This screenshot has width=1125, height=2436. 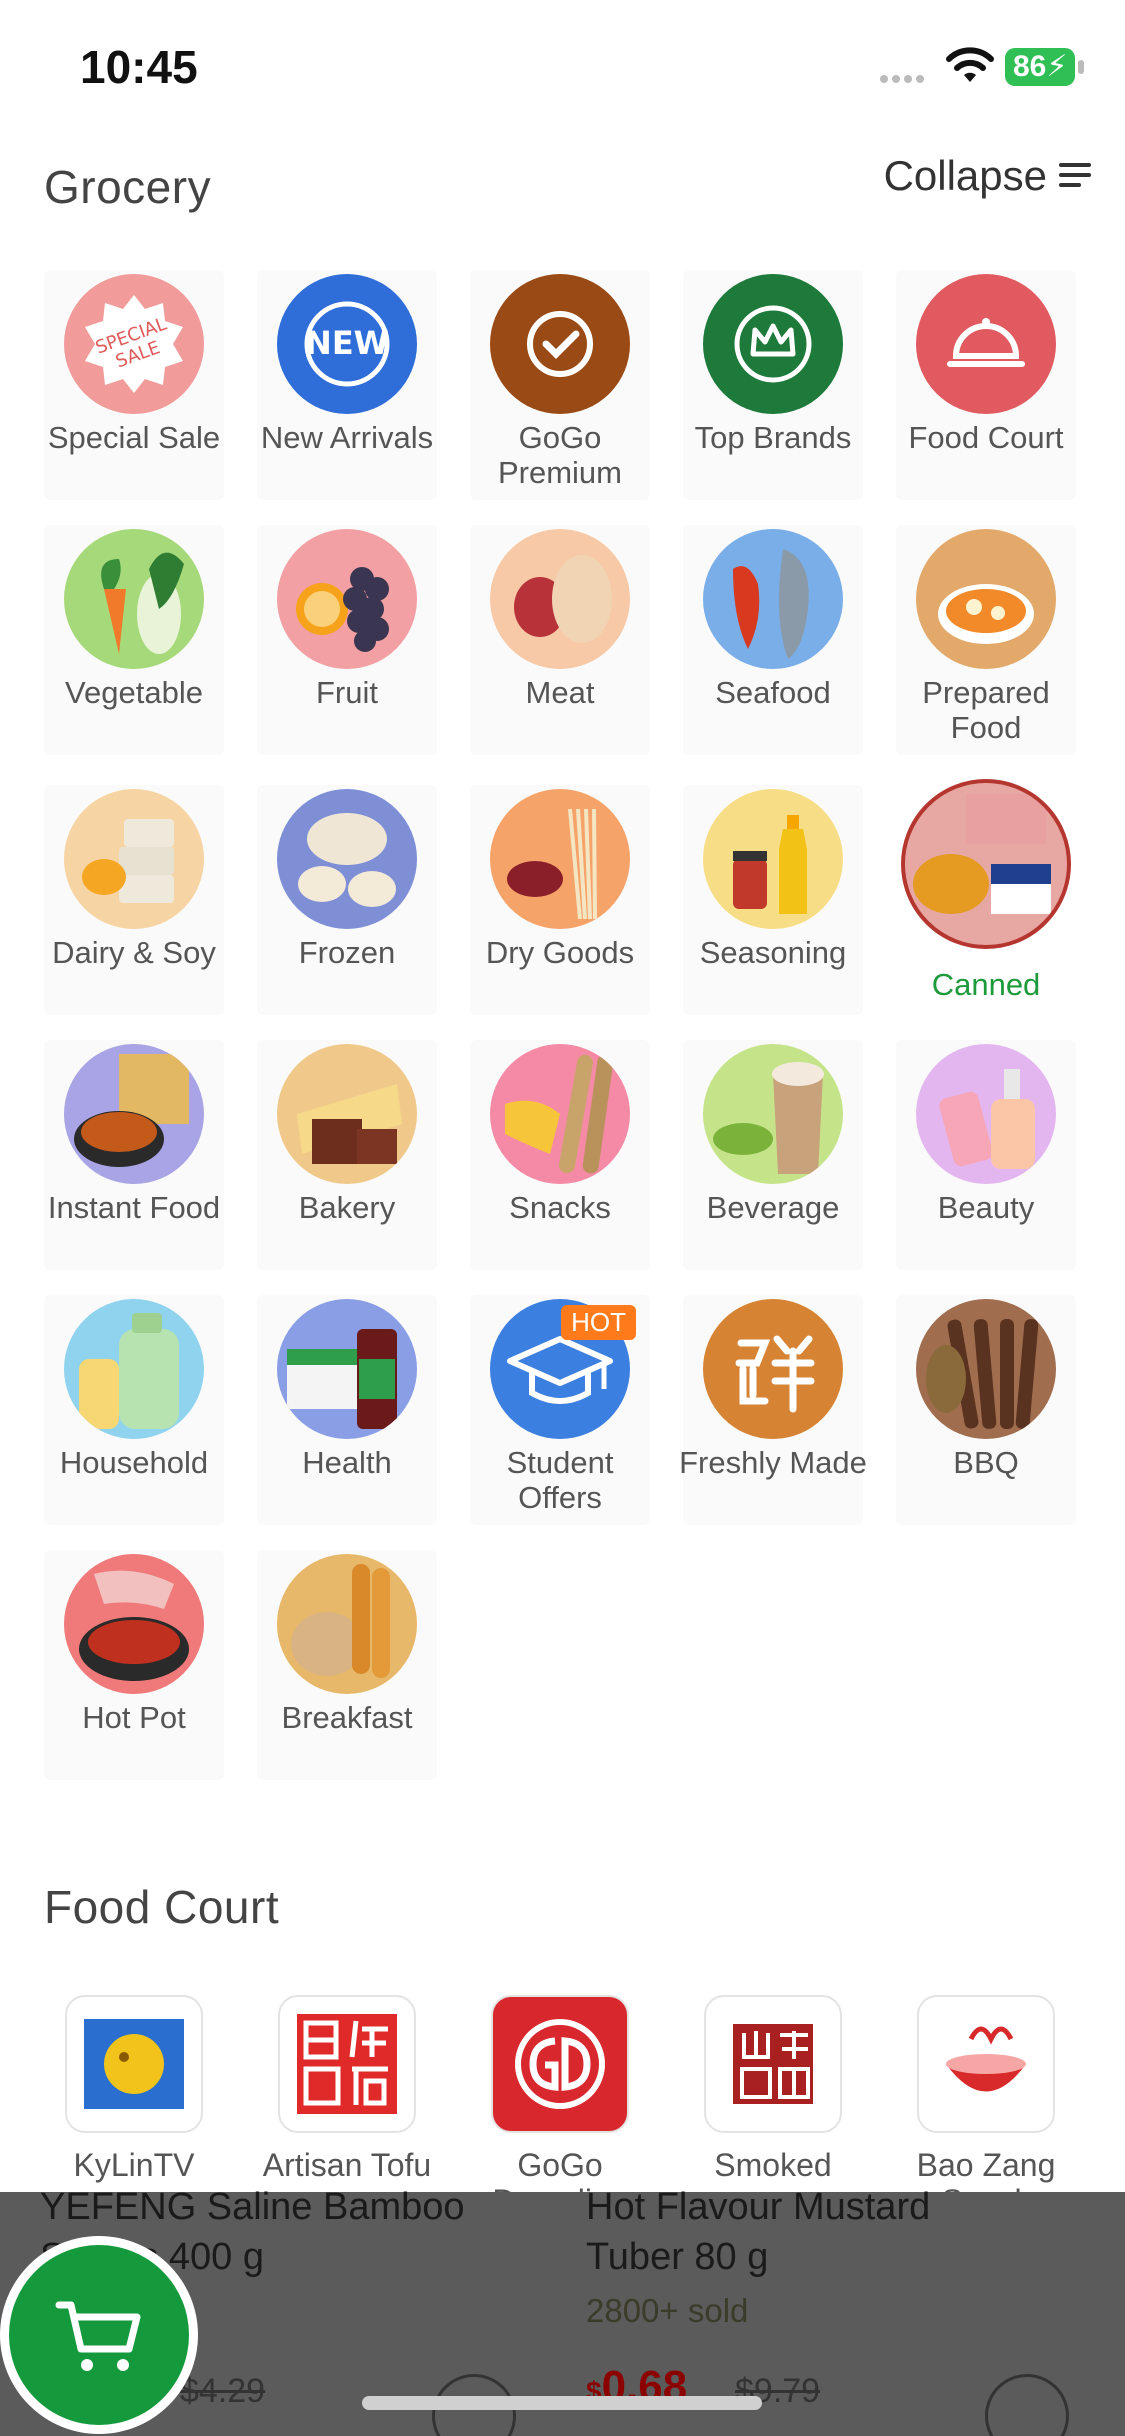 I want to click on product-2-name-line1: Hot Flavour Mustard, so click(x=758, y=2207).